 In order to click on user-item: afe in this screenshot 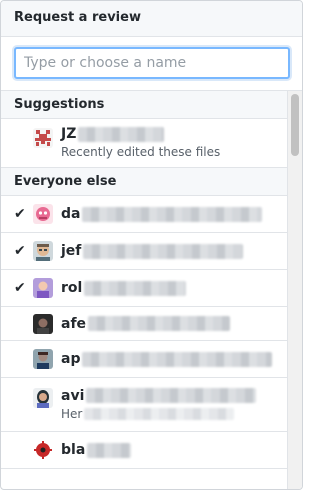, I will do `click(144, 324)`.